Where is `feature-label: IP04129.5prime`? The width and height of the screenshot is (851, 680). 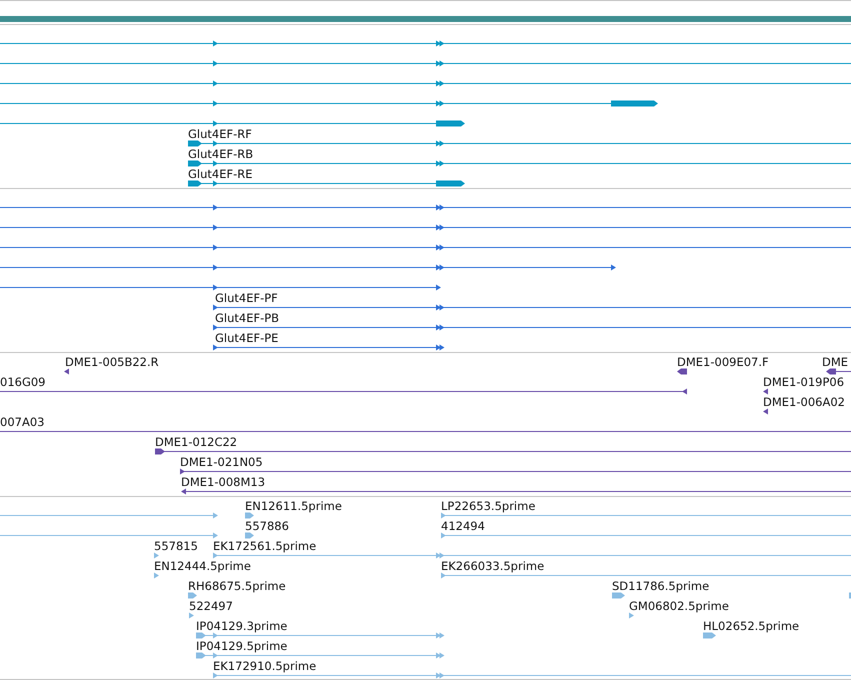 feature-label: IP04129.5prime is located at coordinates (242, 646).